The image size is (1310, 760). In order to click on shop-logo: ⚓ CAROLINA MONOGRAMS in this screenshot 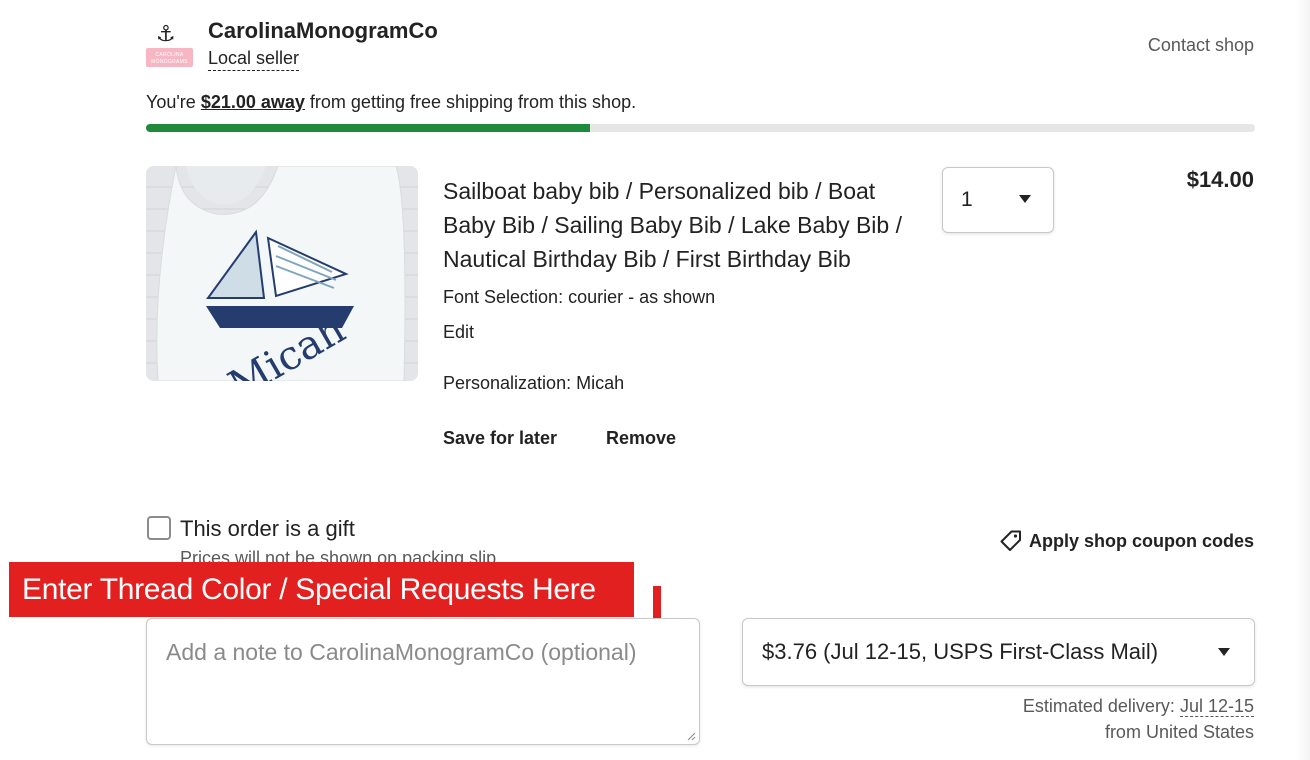, I will do `click(169, 45)`.